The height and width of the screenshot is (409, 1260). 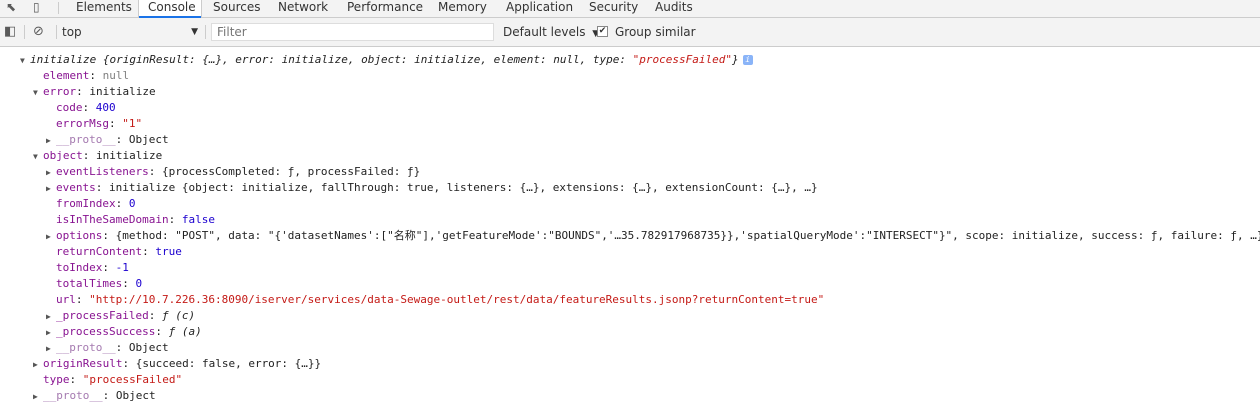 What do you see at coordinates (56, 379) in the screenshot?
I see `prop-key: type` at bounding box center [56, 379].